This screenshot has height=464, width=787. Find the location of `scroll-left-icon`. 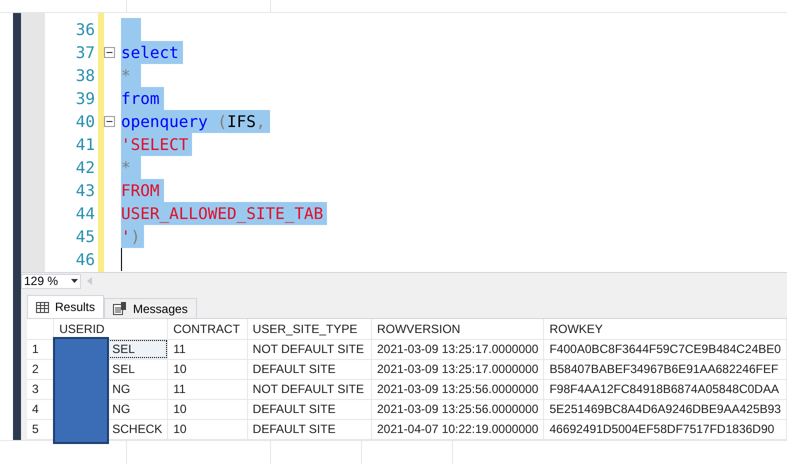

scroll-left-icon is located at coordinates (89, 281).